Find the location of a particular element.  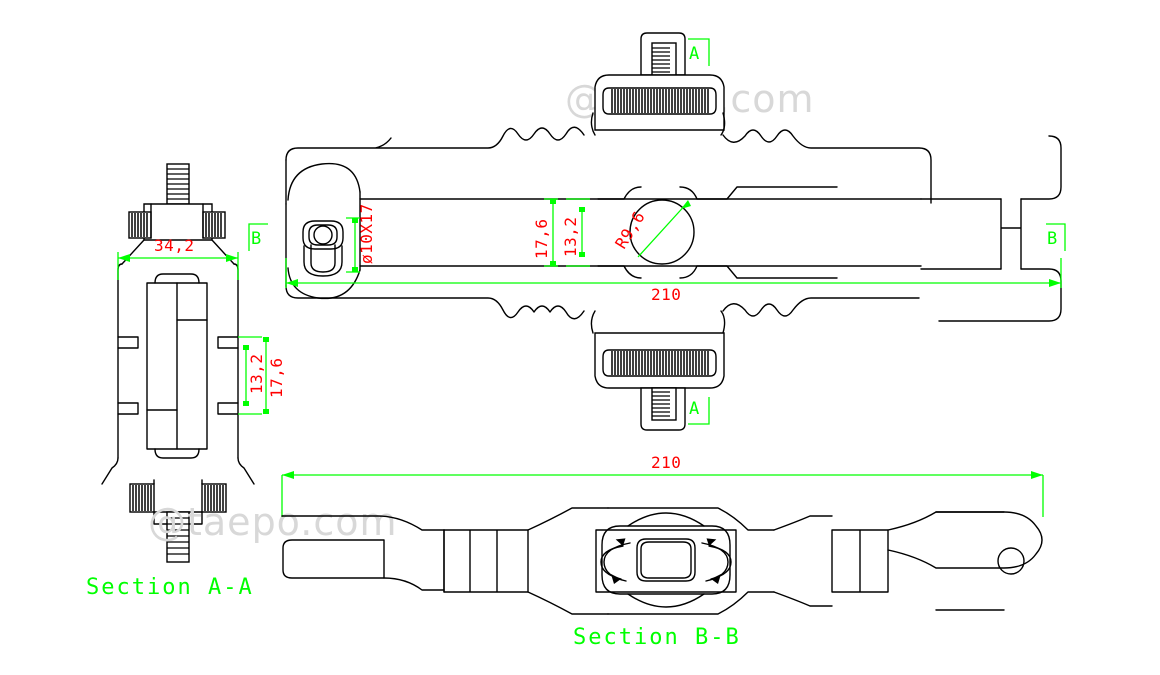

dim-aa-outer-height-text: 17,6 is located at coordinates (276, 377).